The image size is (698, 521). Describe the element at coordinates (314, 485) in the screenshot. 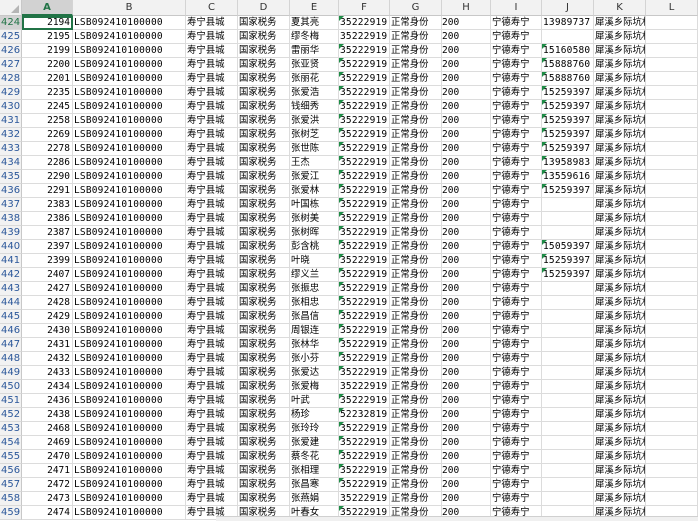

I see `cell-e: 张昌寒` at that location.